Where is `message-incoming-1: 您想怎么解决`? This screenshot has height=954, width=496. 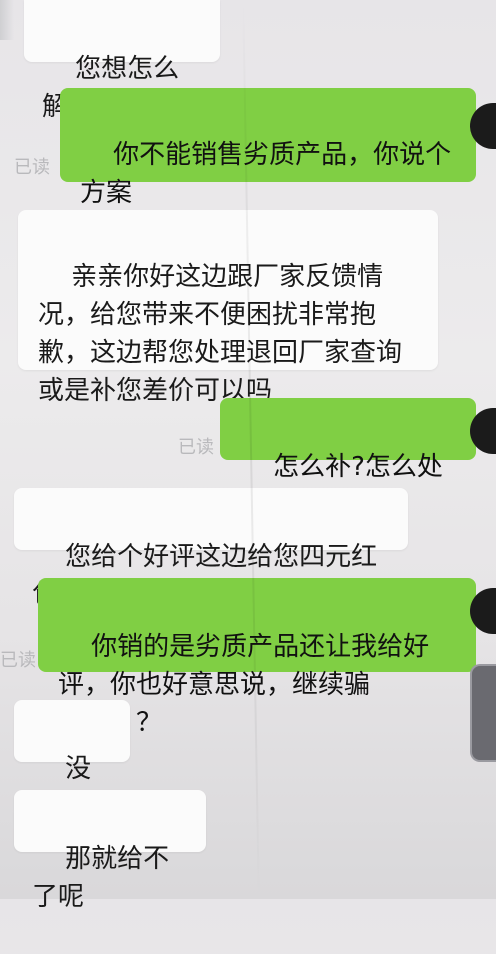
message-incoming-1: 您想怎么解决 is located at coordinates (122, 61).